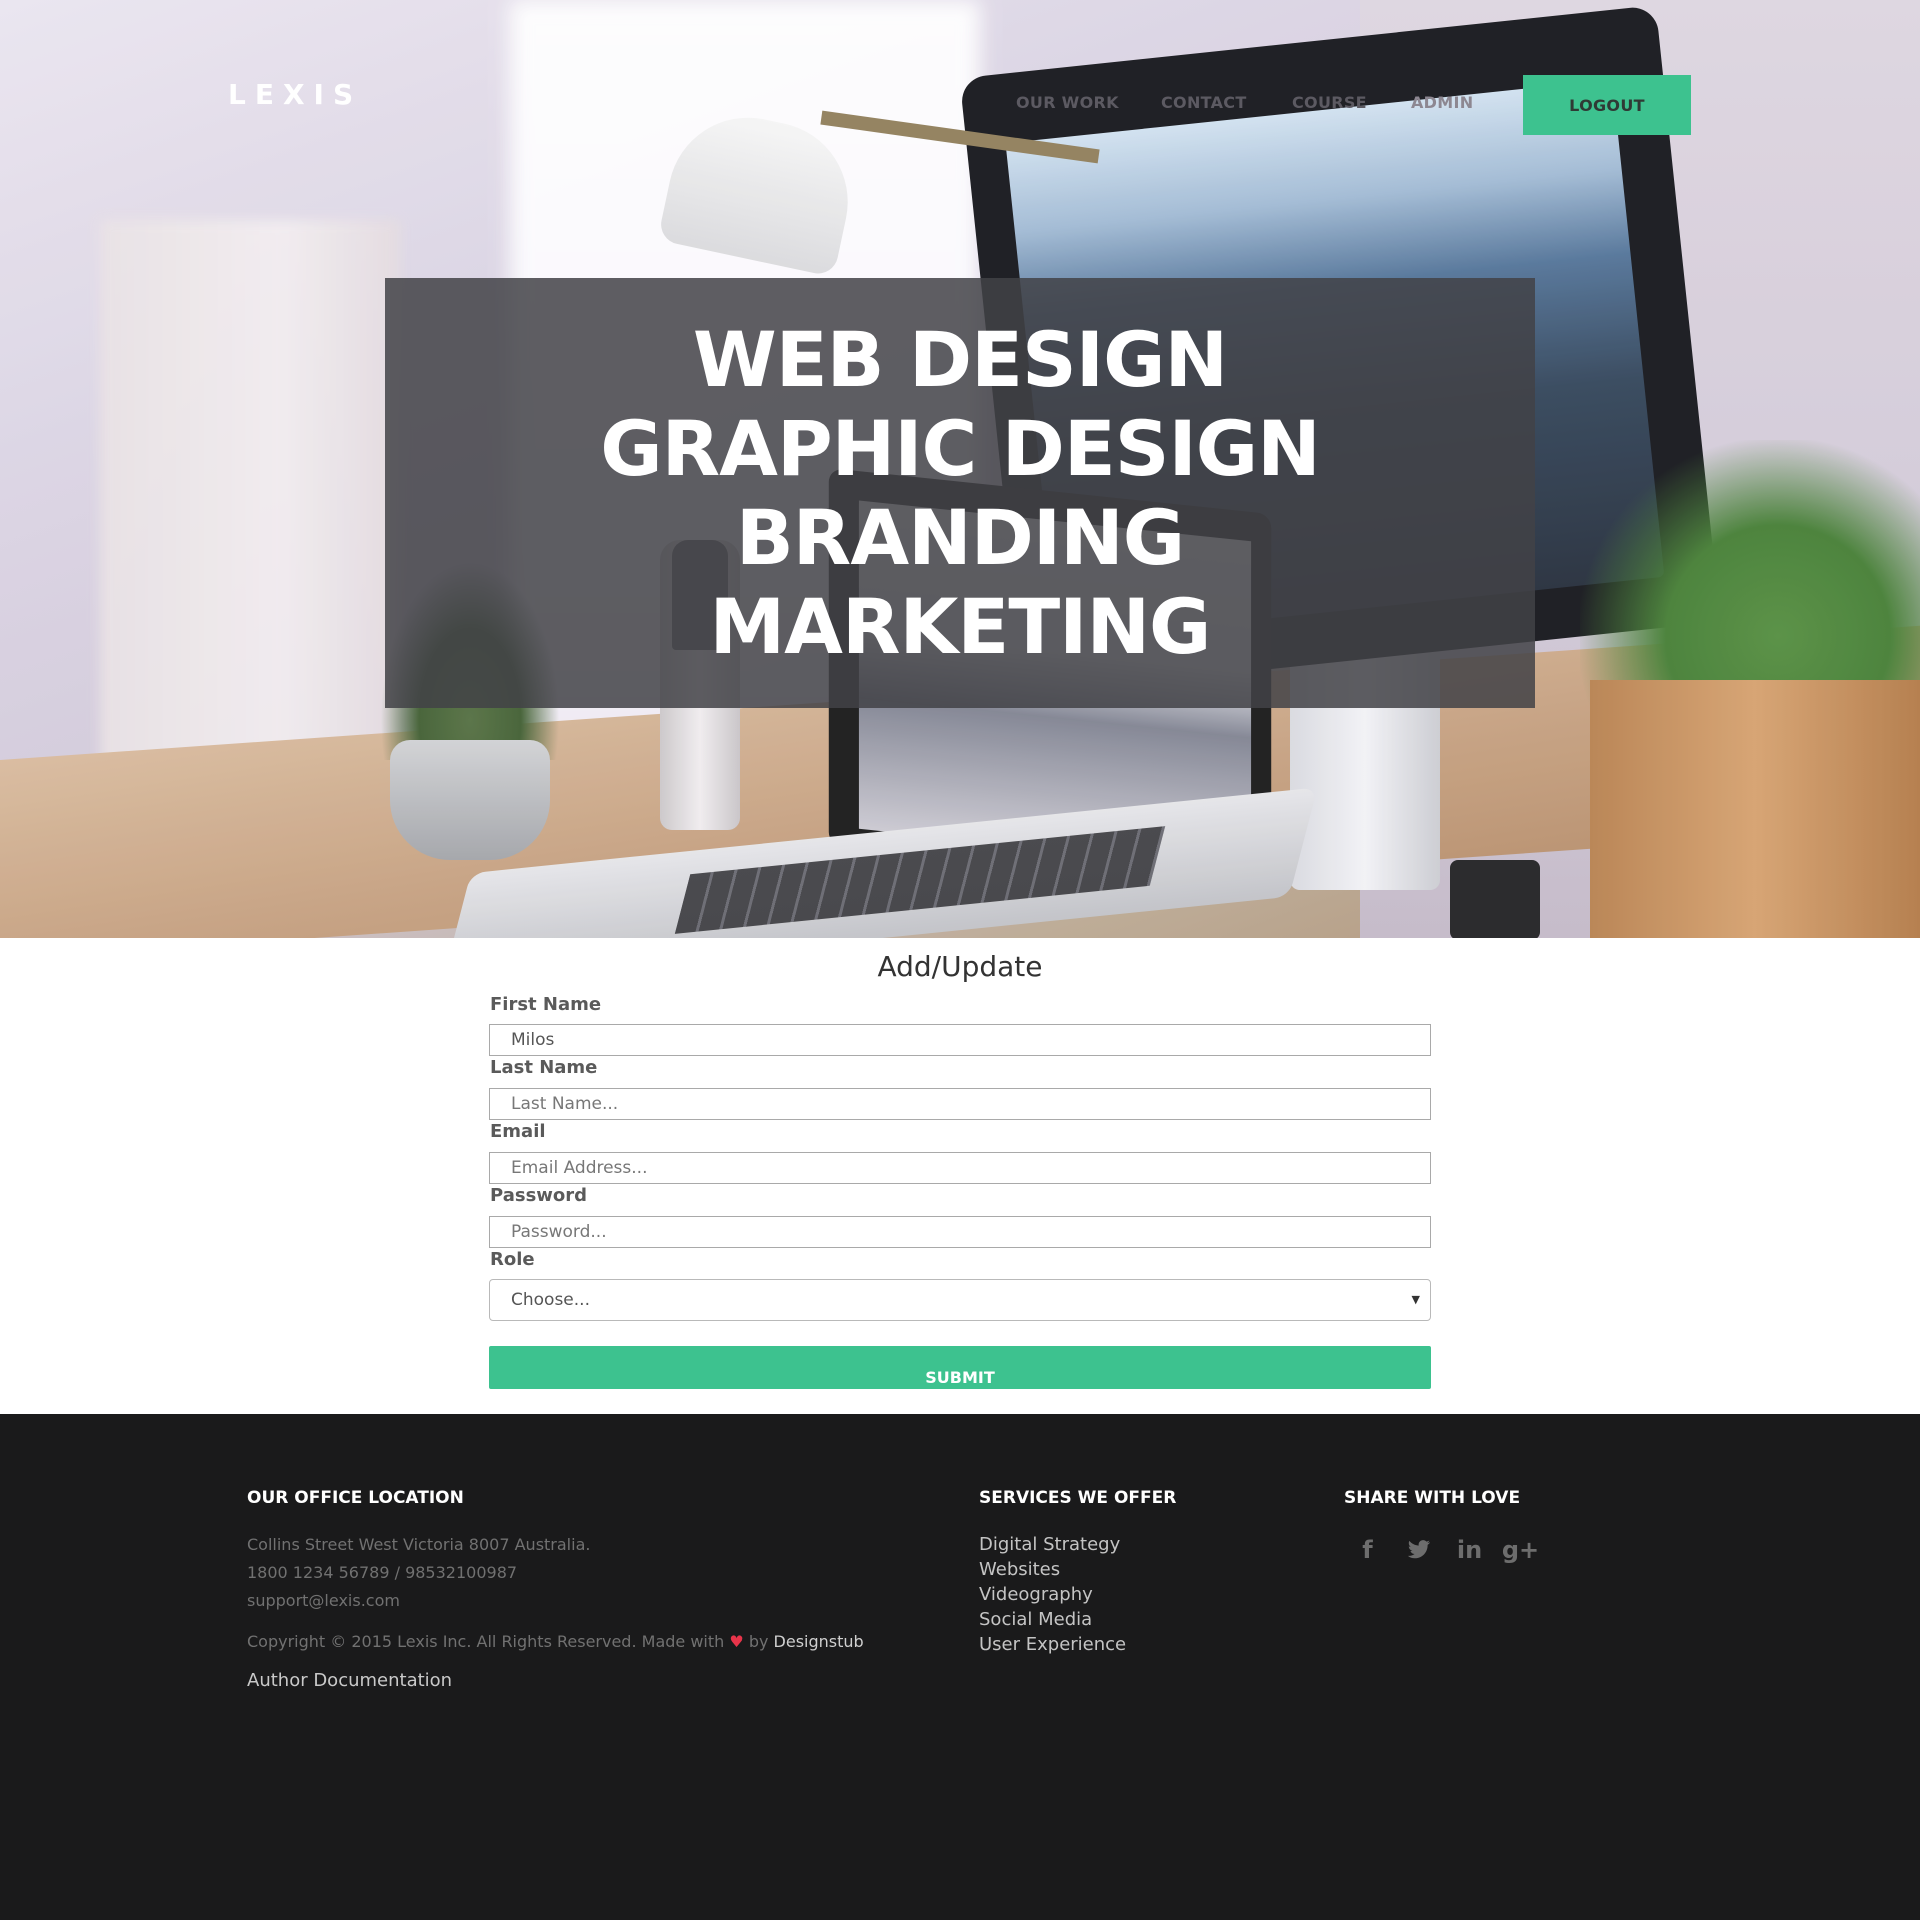 Image resolution: width=1920 pixels, height=1920 pixels. I want to click on hero-line-graphic-design: GRAPHIC DESIGN, so click(960, 448).